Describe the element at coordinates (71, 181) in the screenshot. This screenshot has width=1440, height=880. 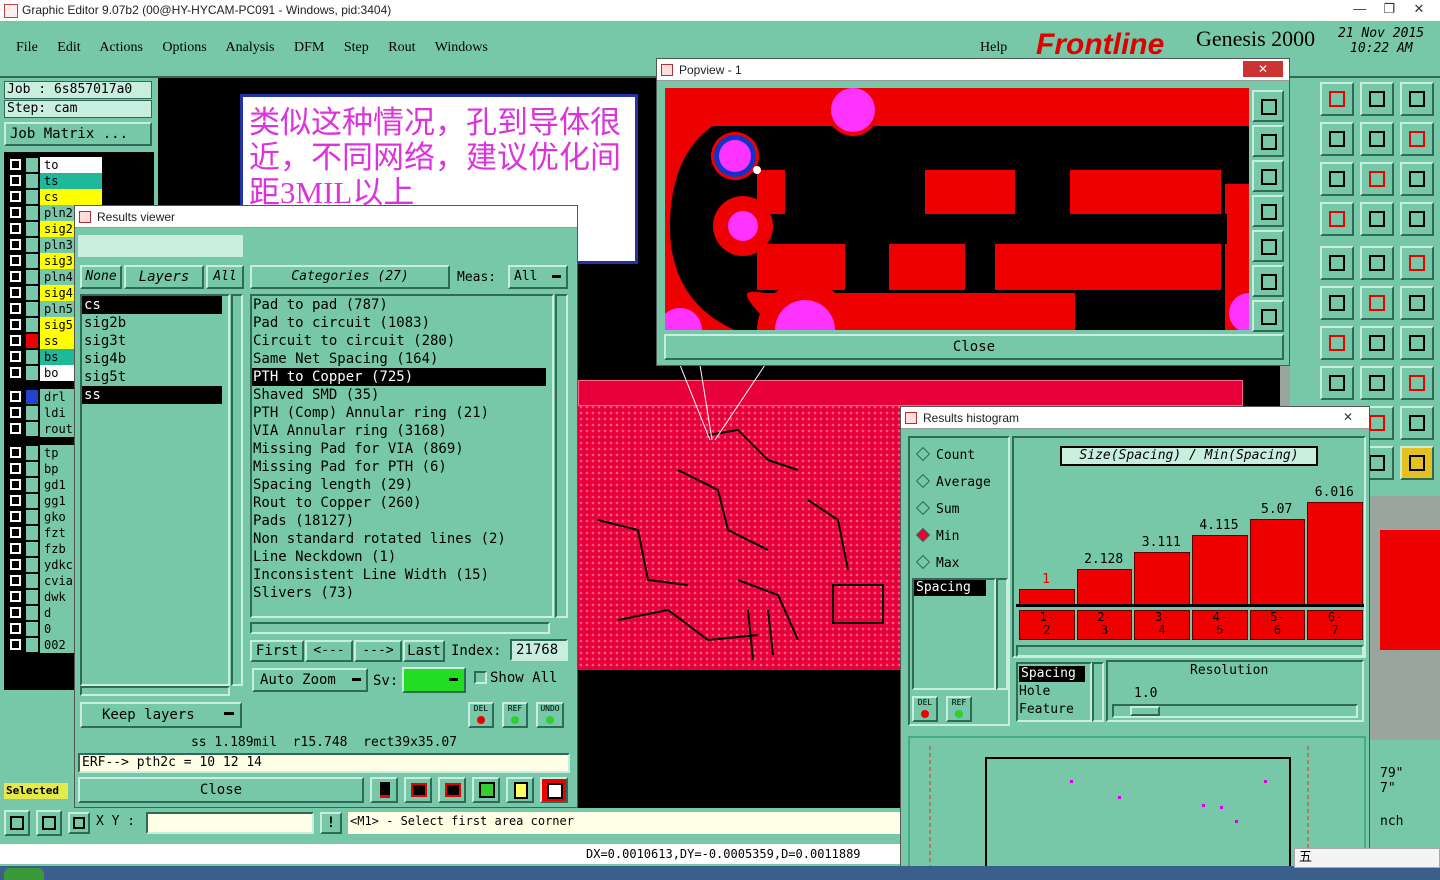
I see `layer-name: ts` at that location.